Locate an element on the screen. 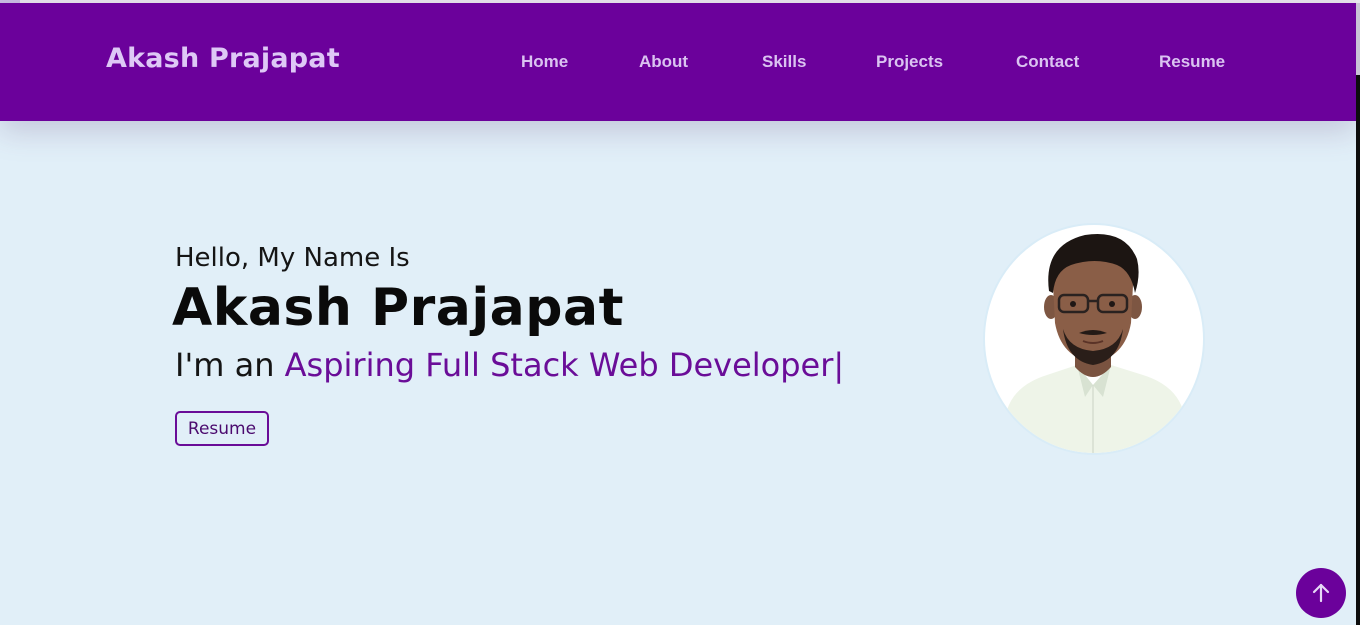 Image resolution: width=1360 pixels, height=625 pixels. profile-photo is located at coordinates (1094, 339).